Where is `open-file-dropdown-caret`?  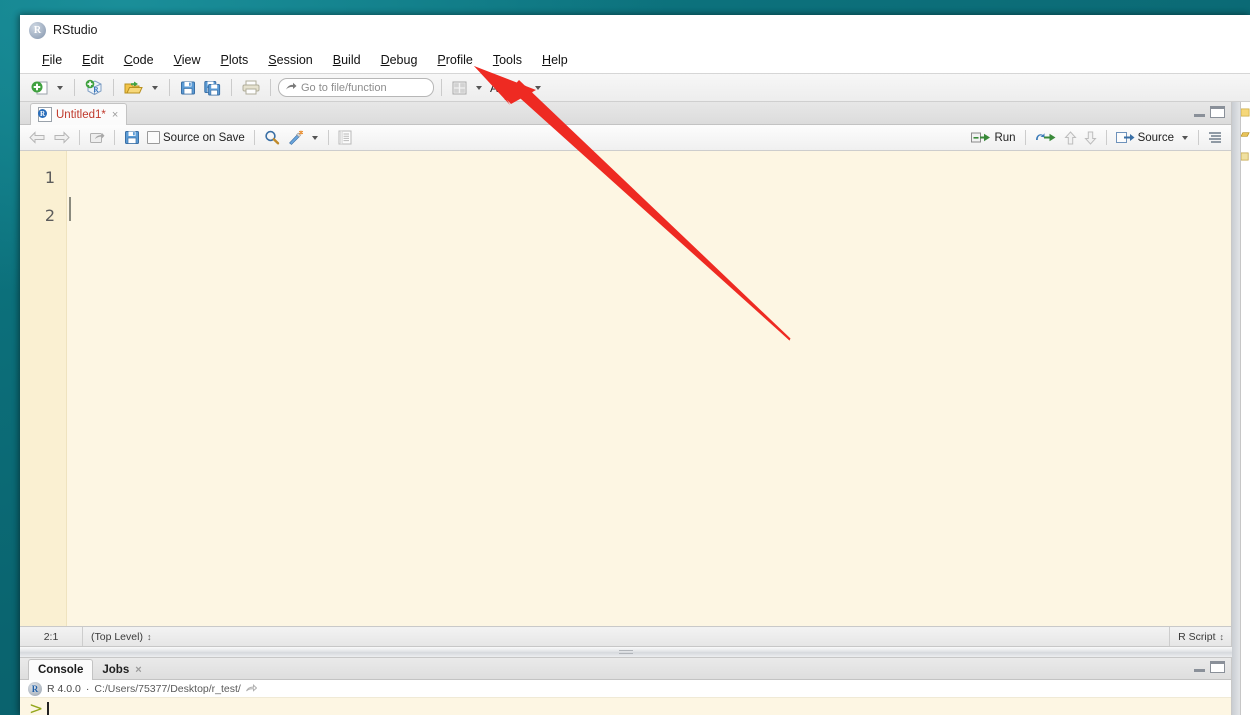
open-file-dropdown-caret is located at coordinates (155, 87).